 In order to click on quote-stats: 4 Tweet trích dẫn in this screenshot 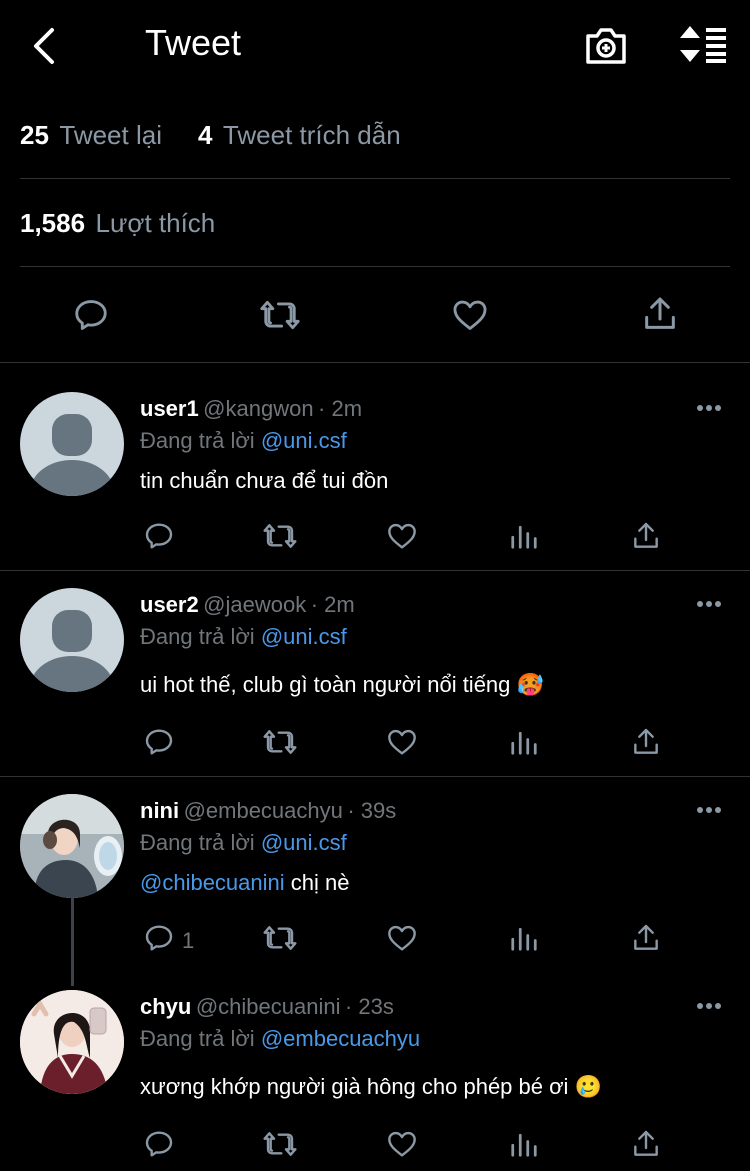, I will do `click(299, 135)`.